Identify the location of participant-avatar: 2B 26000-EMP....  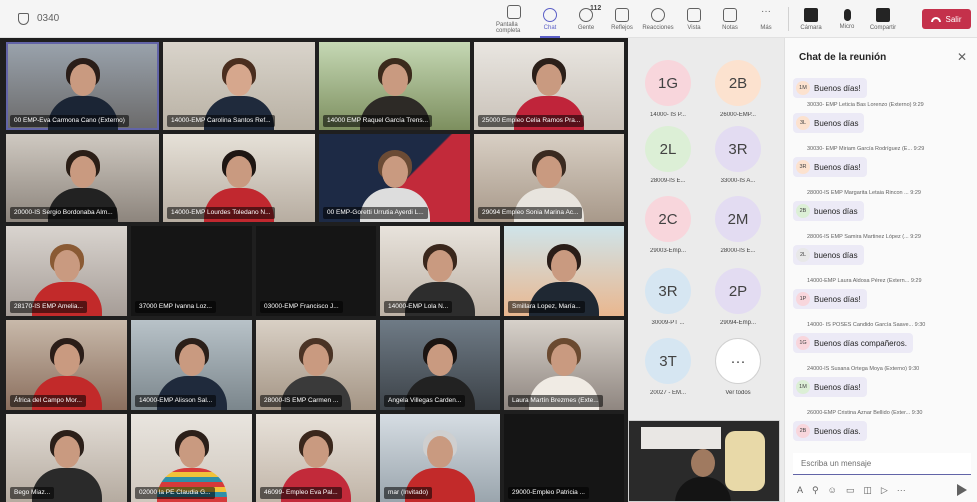
(738, 89).